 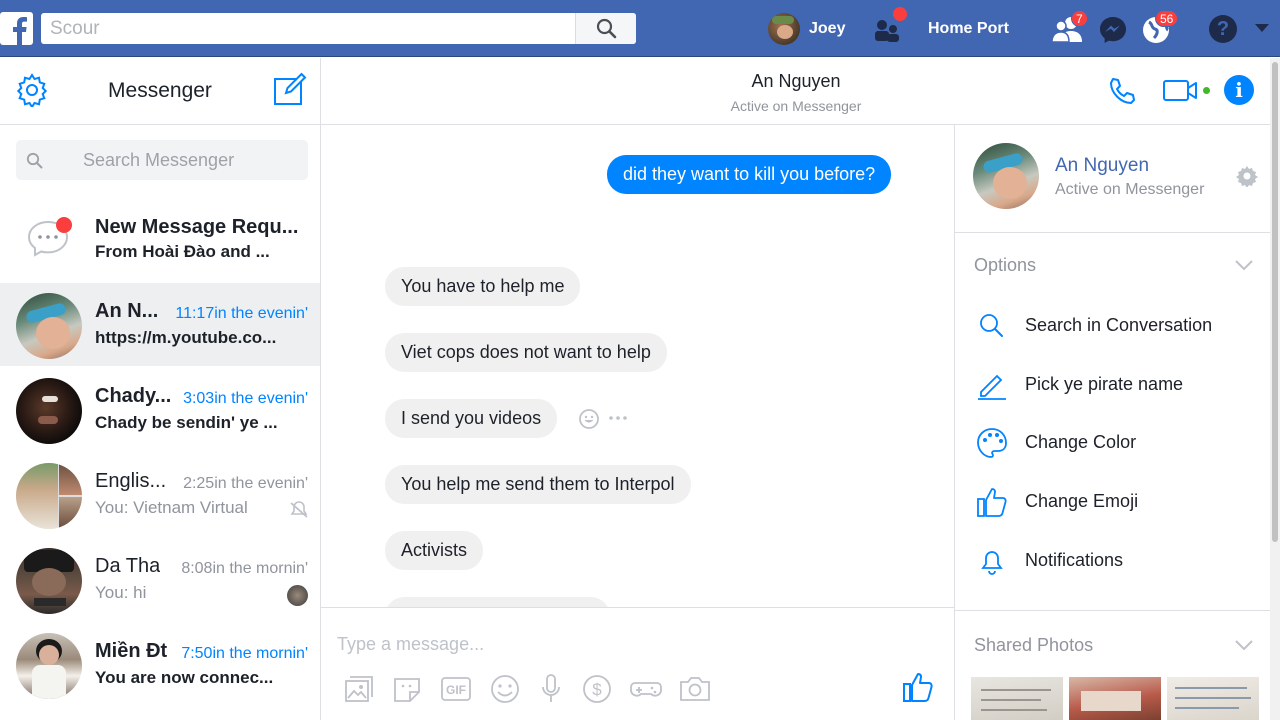 What do you see at coordinates (297, 595) in the screenshot?
I see `seen-avatar` at bounding box center [297, 595].